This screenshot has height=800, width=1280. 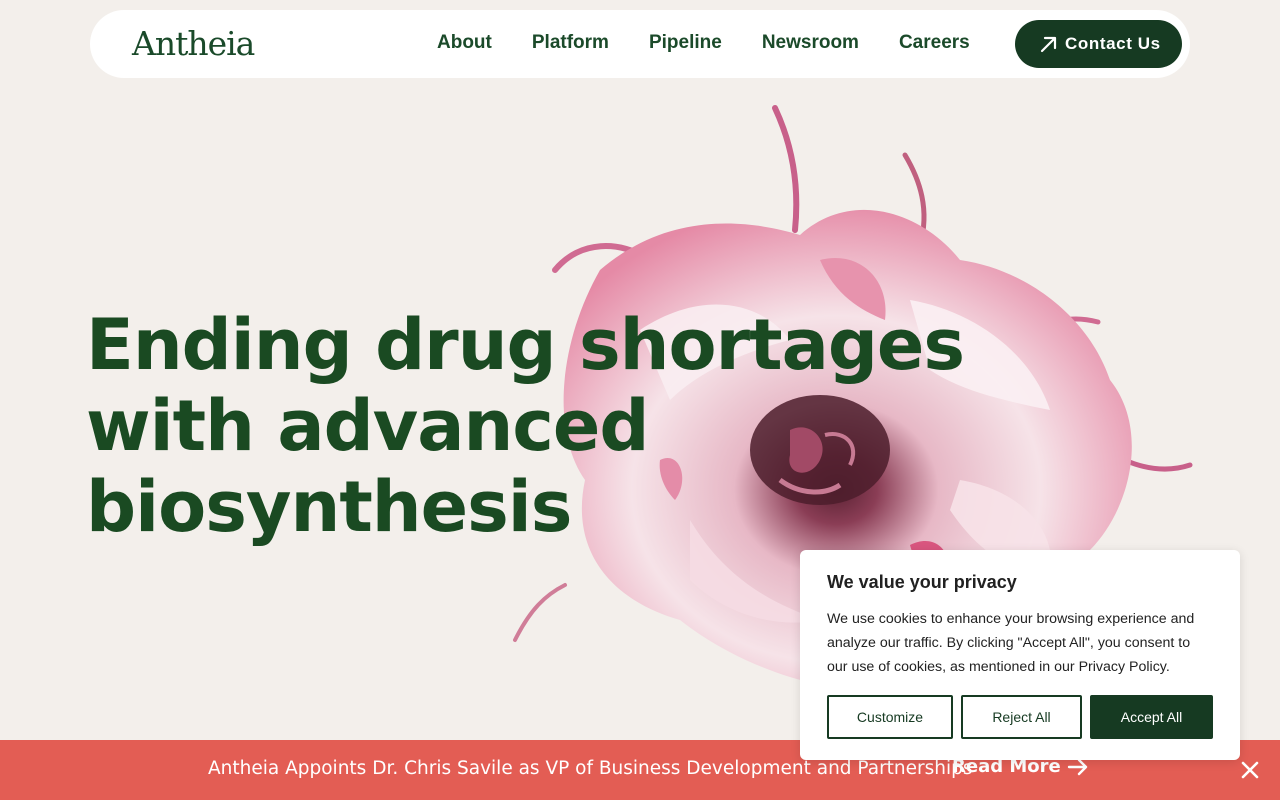 I want to click on accept-all-button: Accept All, so click(x=1151, y=717).